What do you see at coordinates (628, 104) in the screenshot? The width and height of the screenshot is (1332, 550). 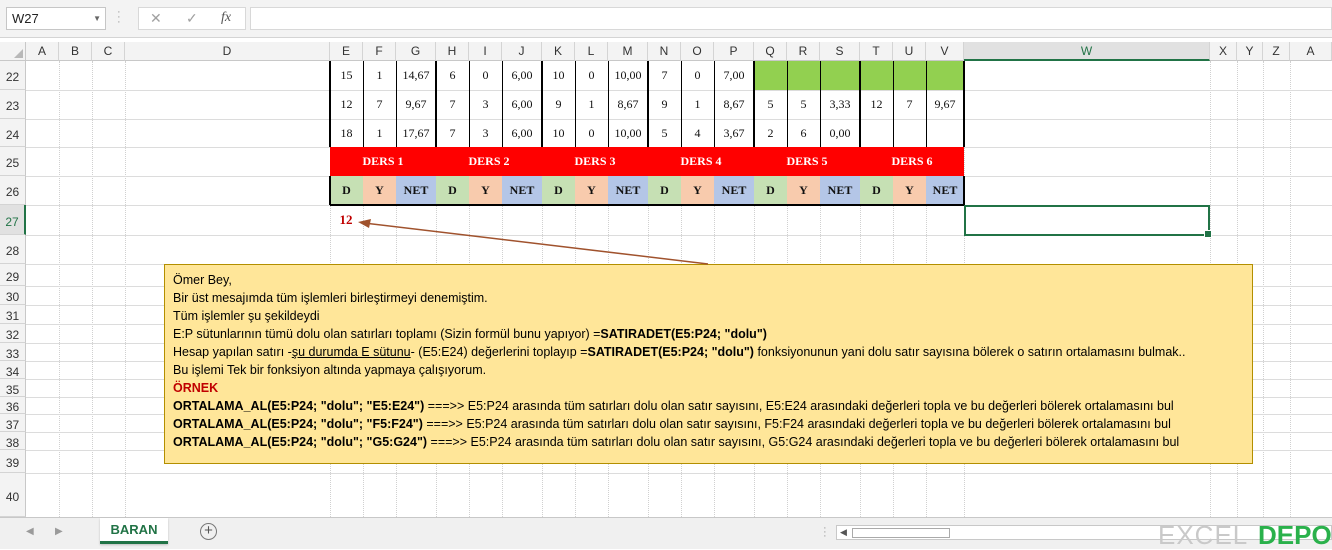 I see `cell-m23: 8,67` at bounding box center [628, 104].